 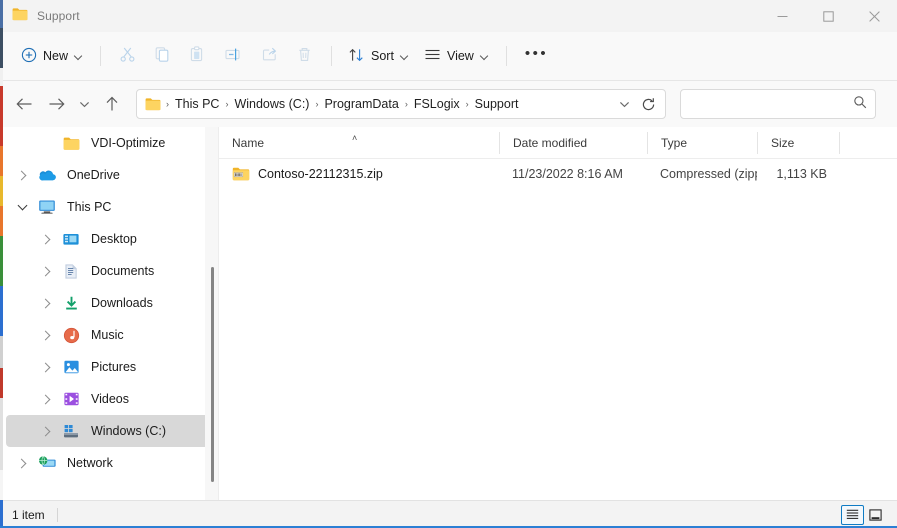 I want to click on desktop-edge-strip, so click(x=1, y=264).